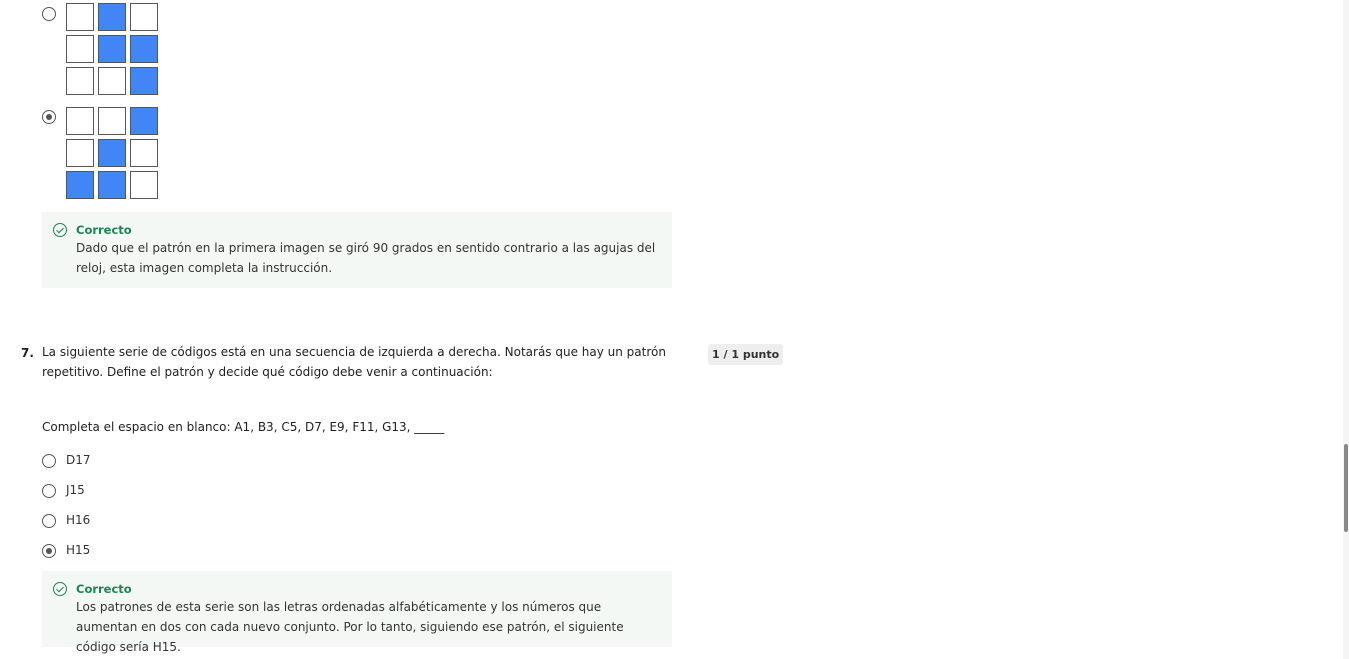 The image size is (1349, 659). Describe the element at coordinates (78, 460) in the screenshot. I see `option-label: D17` at that location.